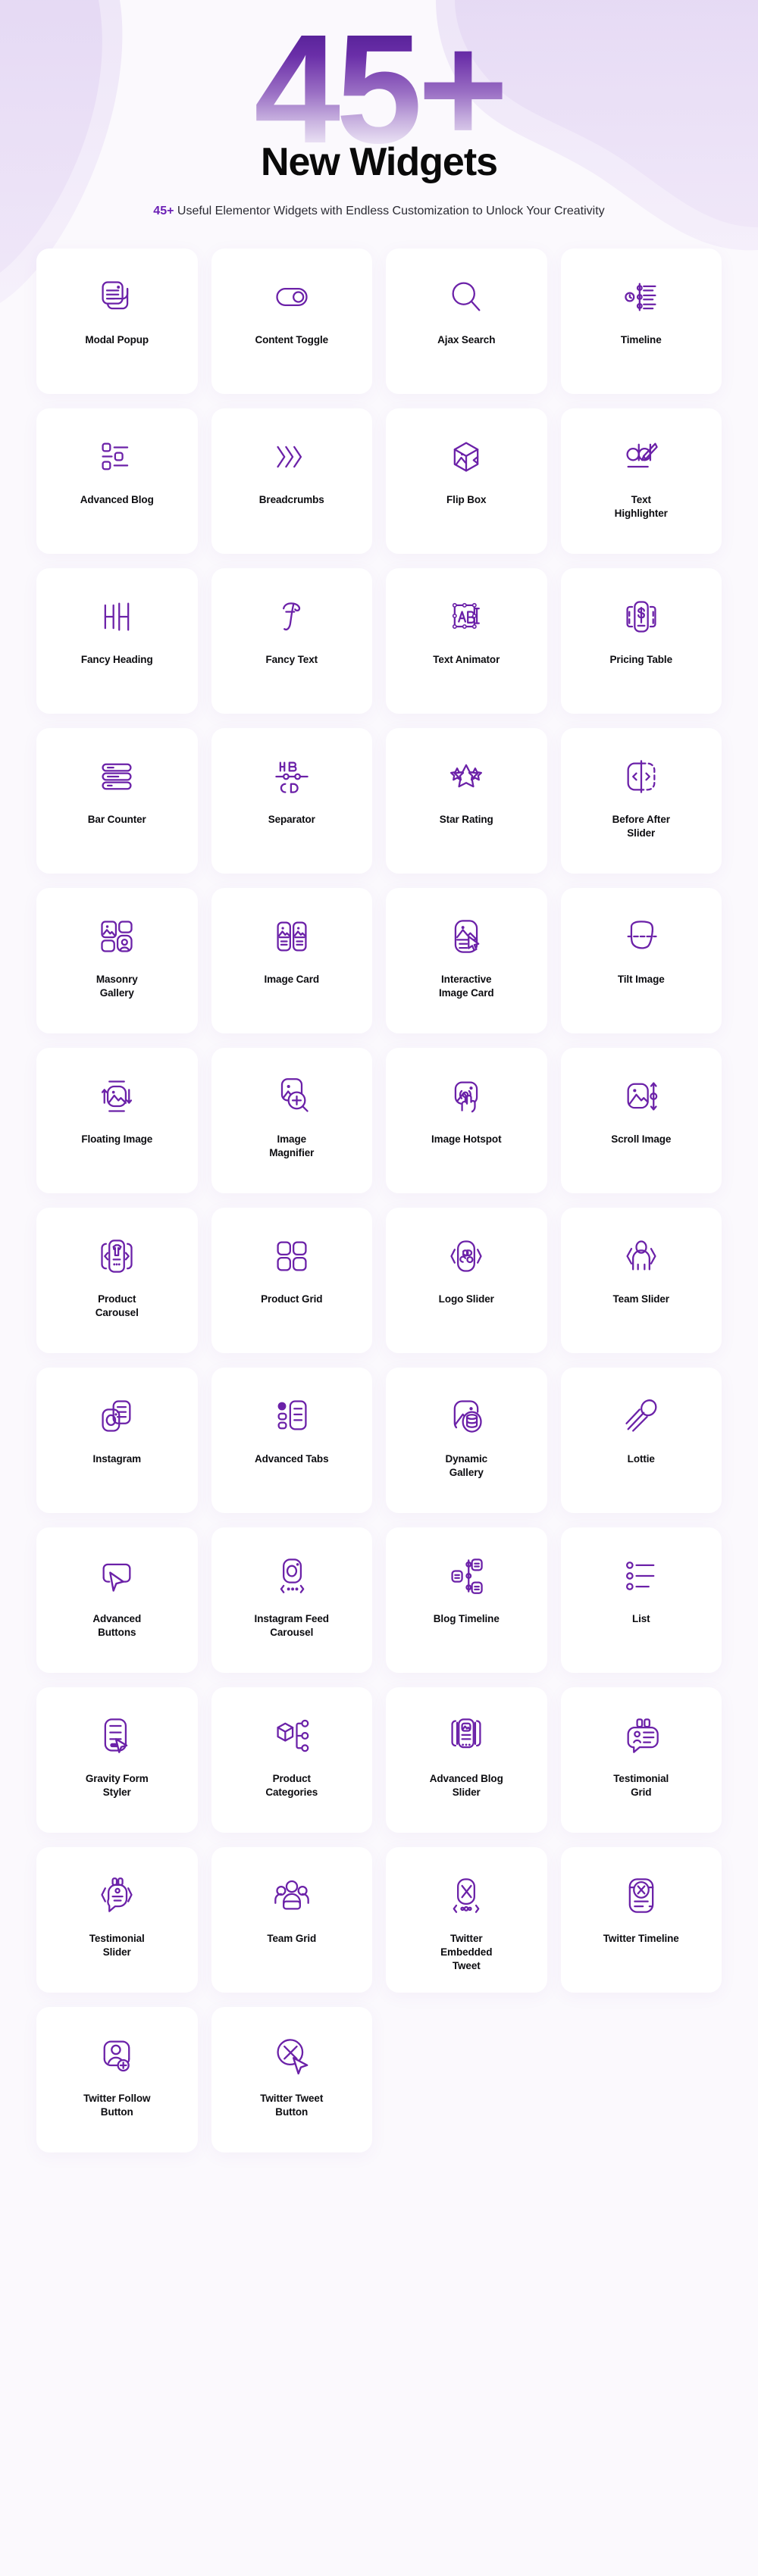  I want to click on widget-card: Product Categories, so click(291, 1760).